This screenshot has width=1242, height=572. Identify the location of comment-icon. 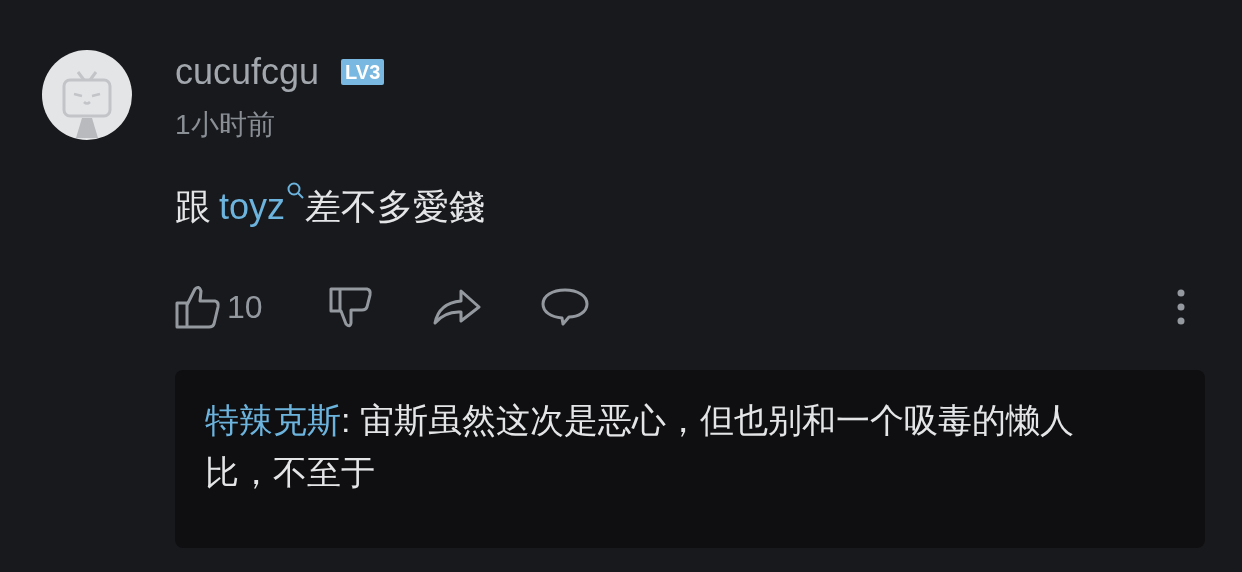
(564, 307).